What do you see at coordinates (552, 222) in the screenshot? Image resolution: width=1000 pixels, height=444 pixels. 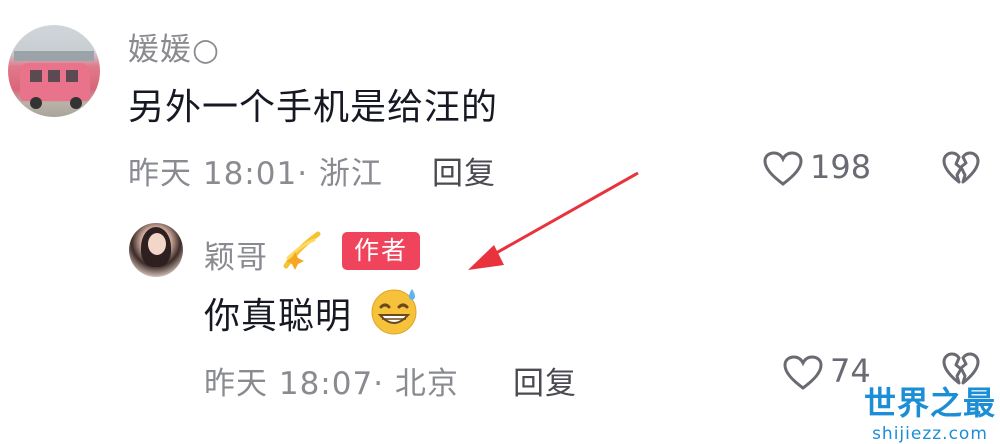 I see `annotation-arrow` at bounding box center [552, 222].